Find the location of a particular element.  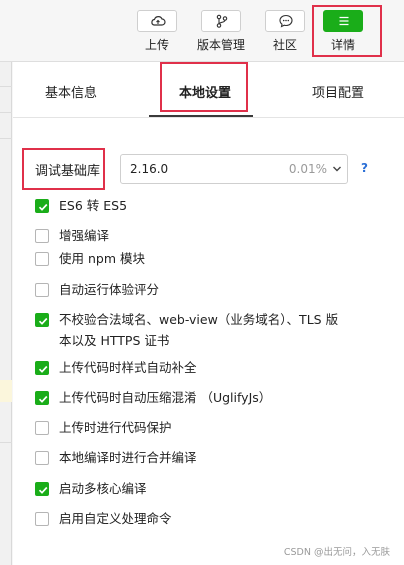

option-label-line2: 本以及 HTTPS 证书 is located at coordinates (114, 340).